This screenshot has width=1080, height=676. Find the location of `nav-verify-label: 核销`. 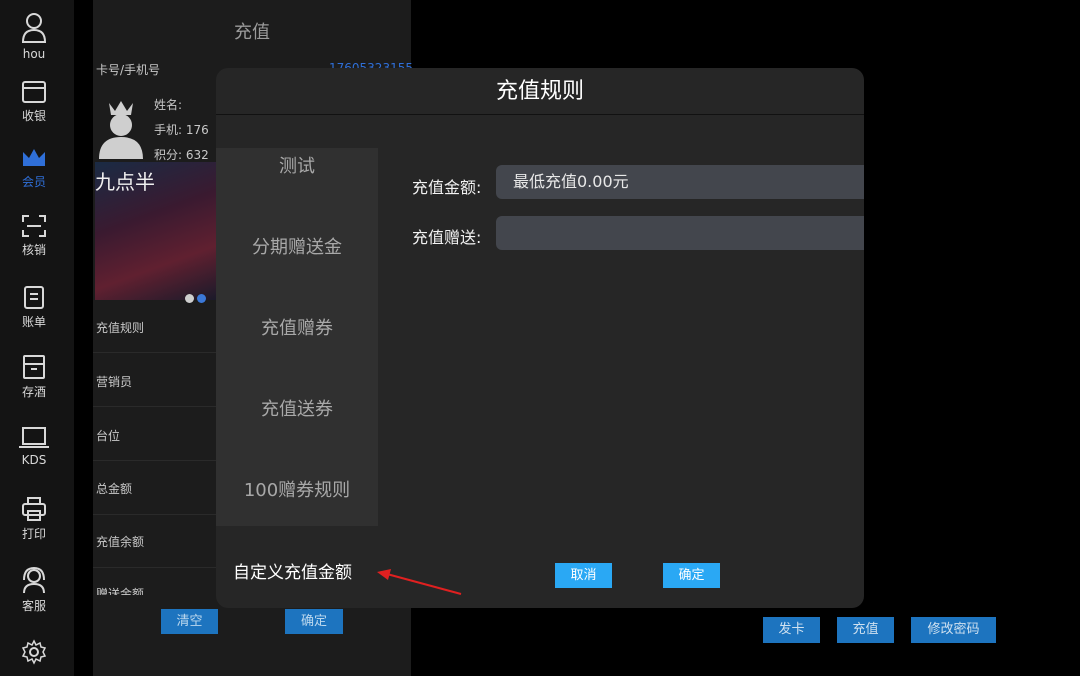

nav-verify-label: 核销 is located at coordinates (33, 250).